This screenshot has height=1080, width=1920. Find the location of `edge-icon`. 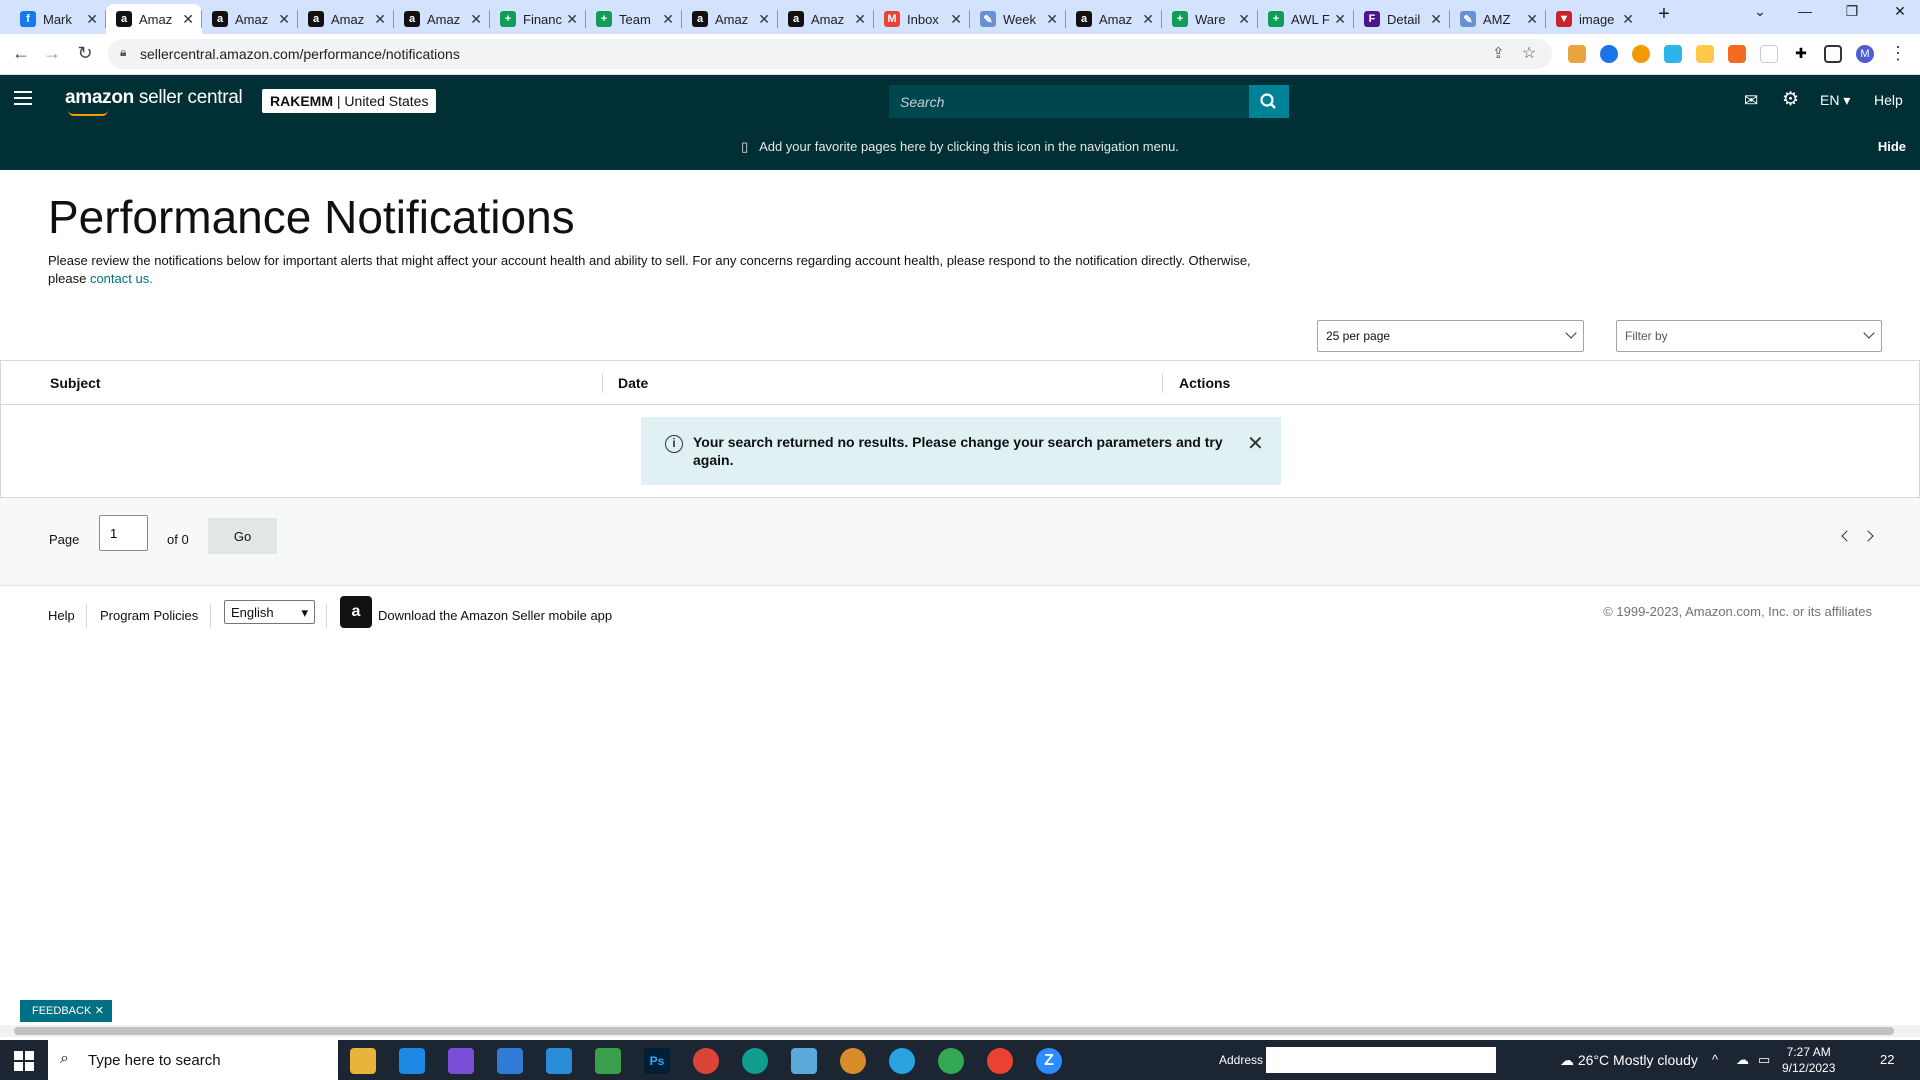

edge-icon is located at coordinates (755, 1061).